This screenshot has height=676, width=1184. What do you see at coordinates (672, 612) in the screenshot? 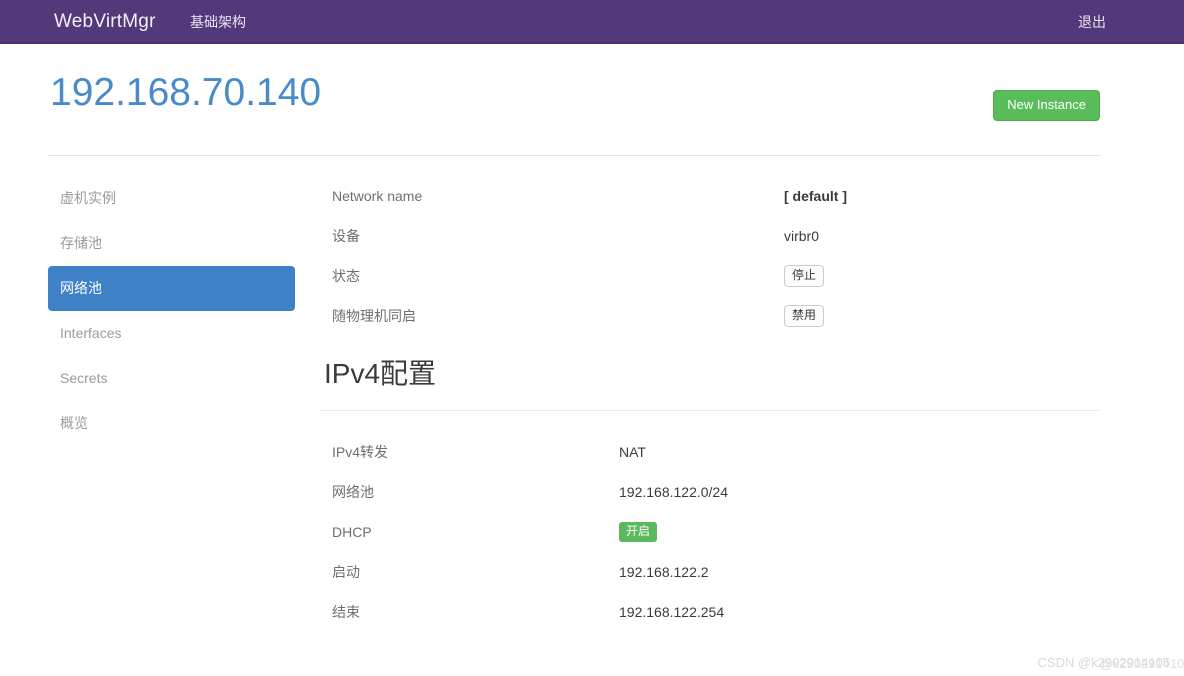
I see `property-value: 192.168.122.254` at bounding box center [672, 612].